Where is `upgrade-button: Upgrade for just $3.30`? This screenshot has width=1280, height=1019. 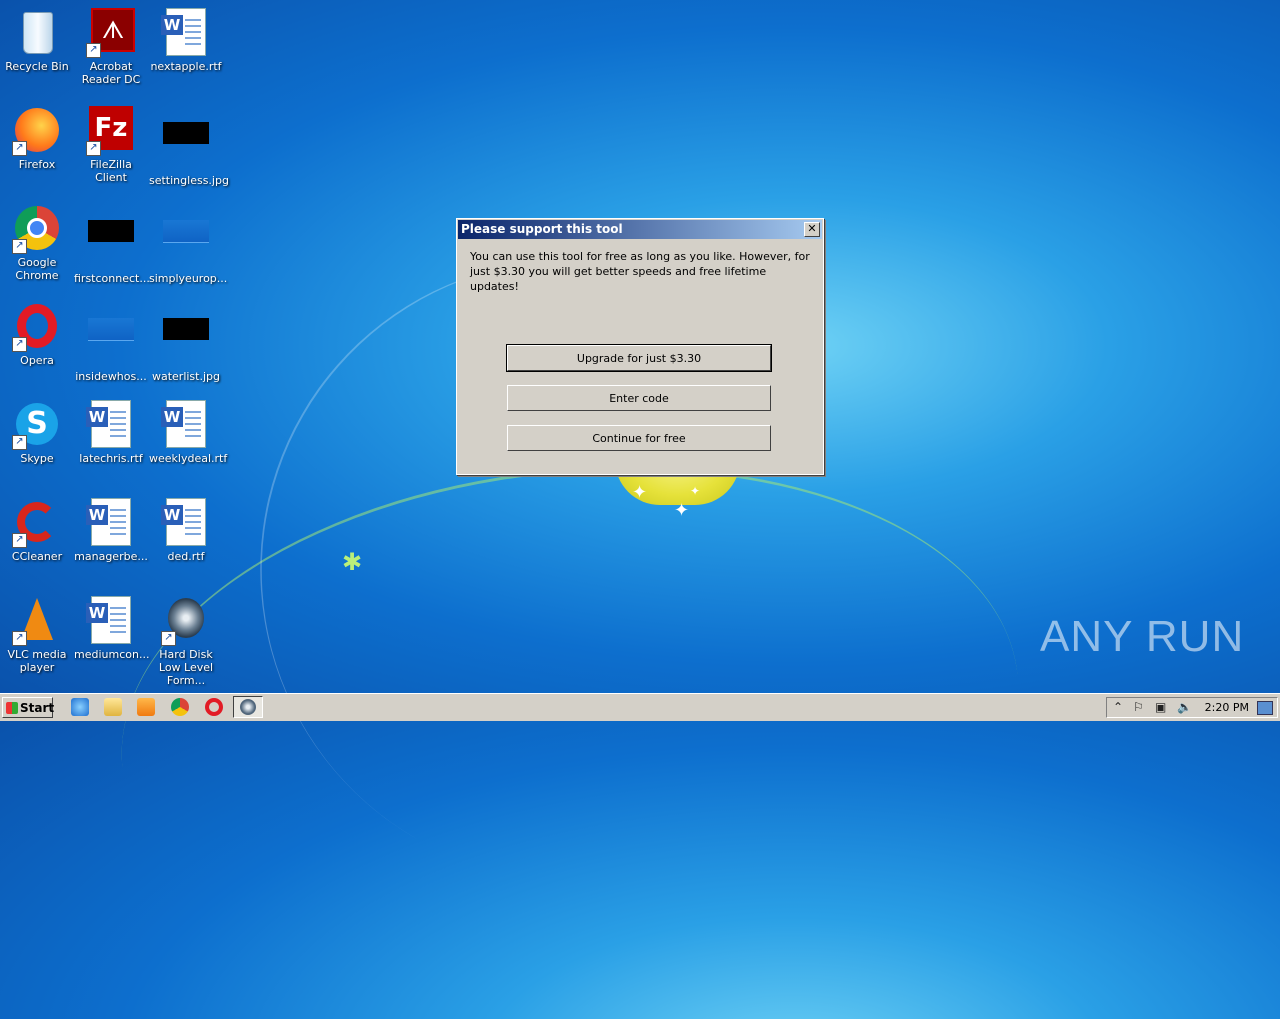 upgrade-button: Upgrade for just $3.30 is located at coordinates (639, 358).